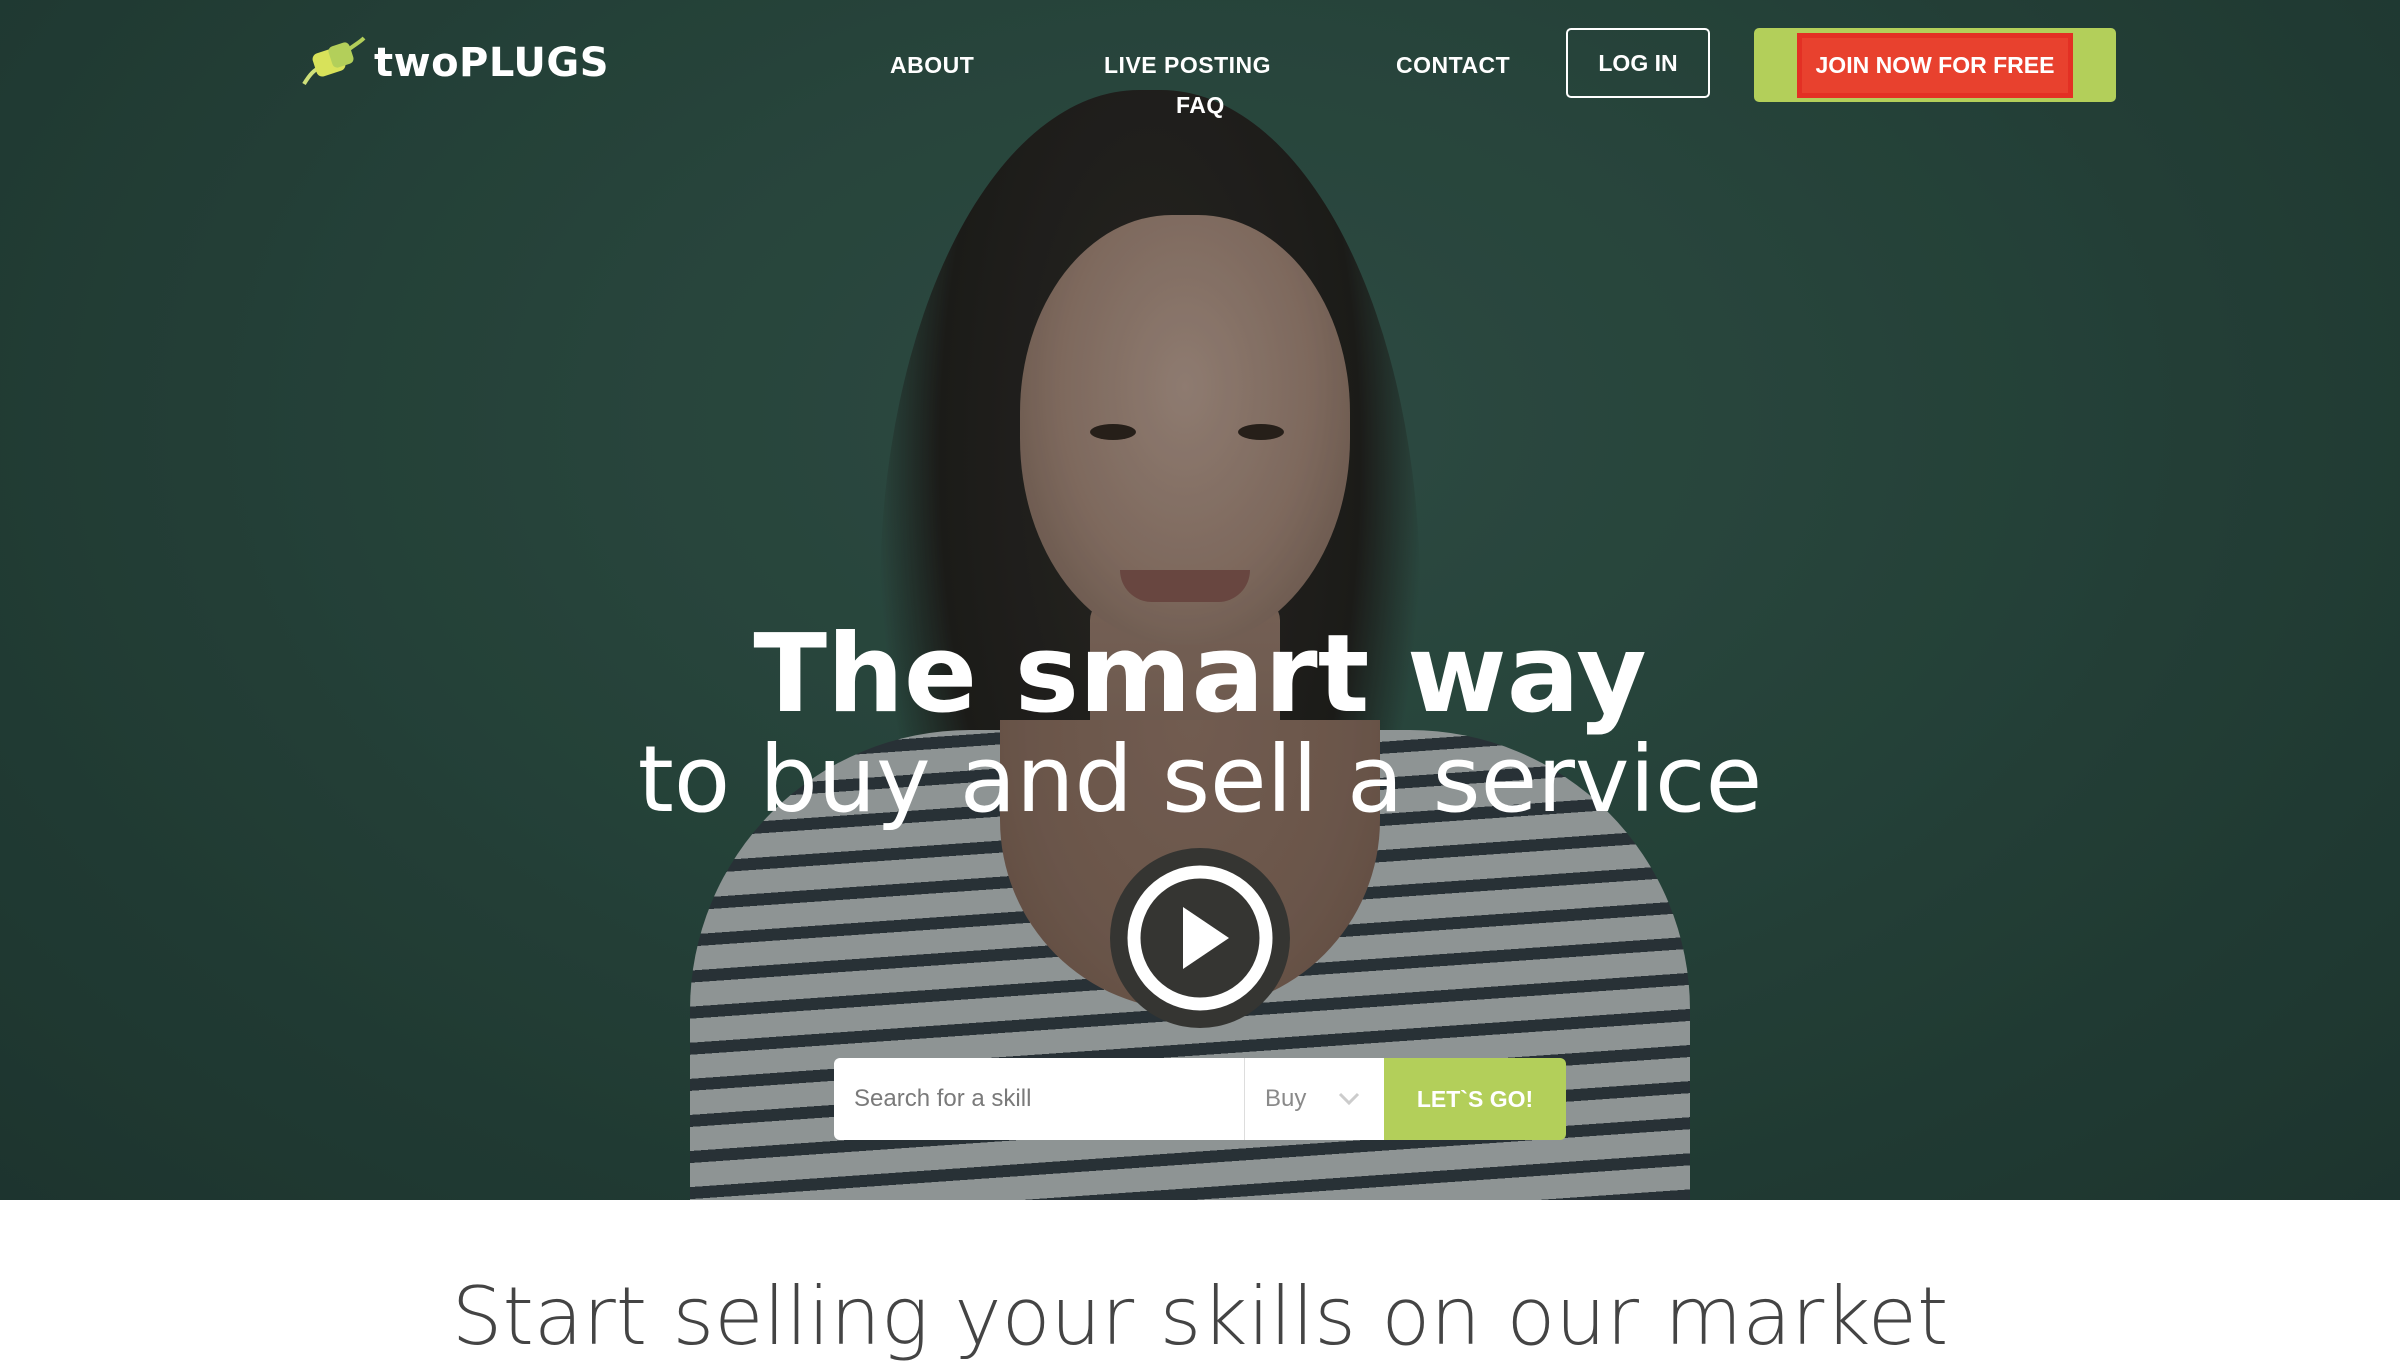 The image size is (2400, 1363). I want to click on nav-contact: CONTACT, so click(1453, 65).